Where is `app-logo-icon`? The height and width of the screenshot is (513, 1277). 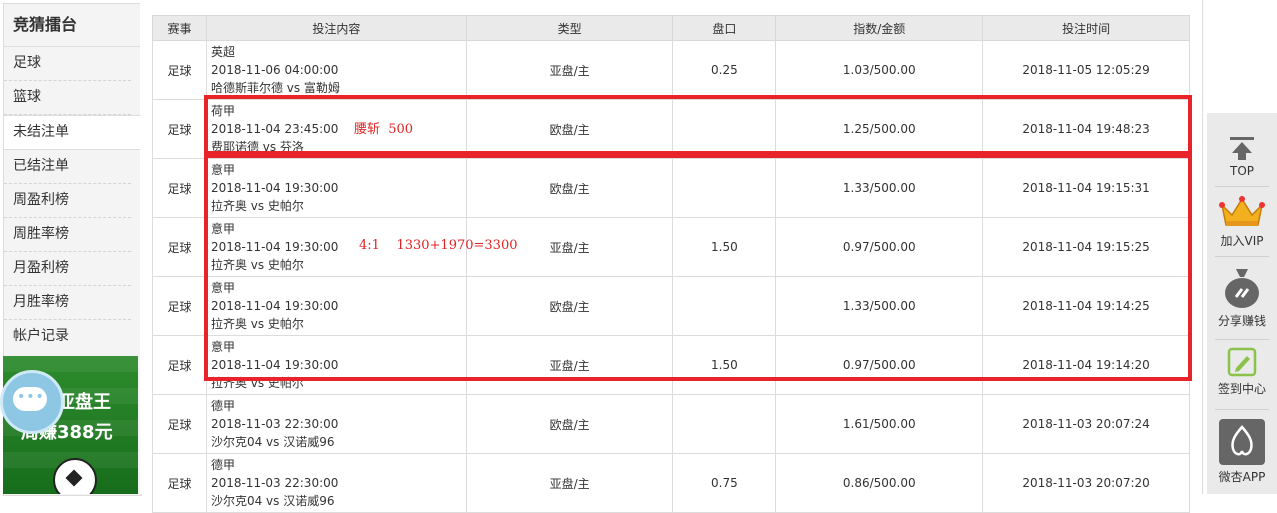
app-logo-icon is located at coordinates (1242, 442).